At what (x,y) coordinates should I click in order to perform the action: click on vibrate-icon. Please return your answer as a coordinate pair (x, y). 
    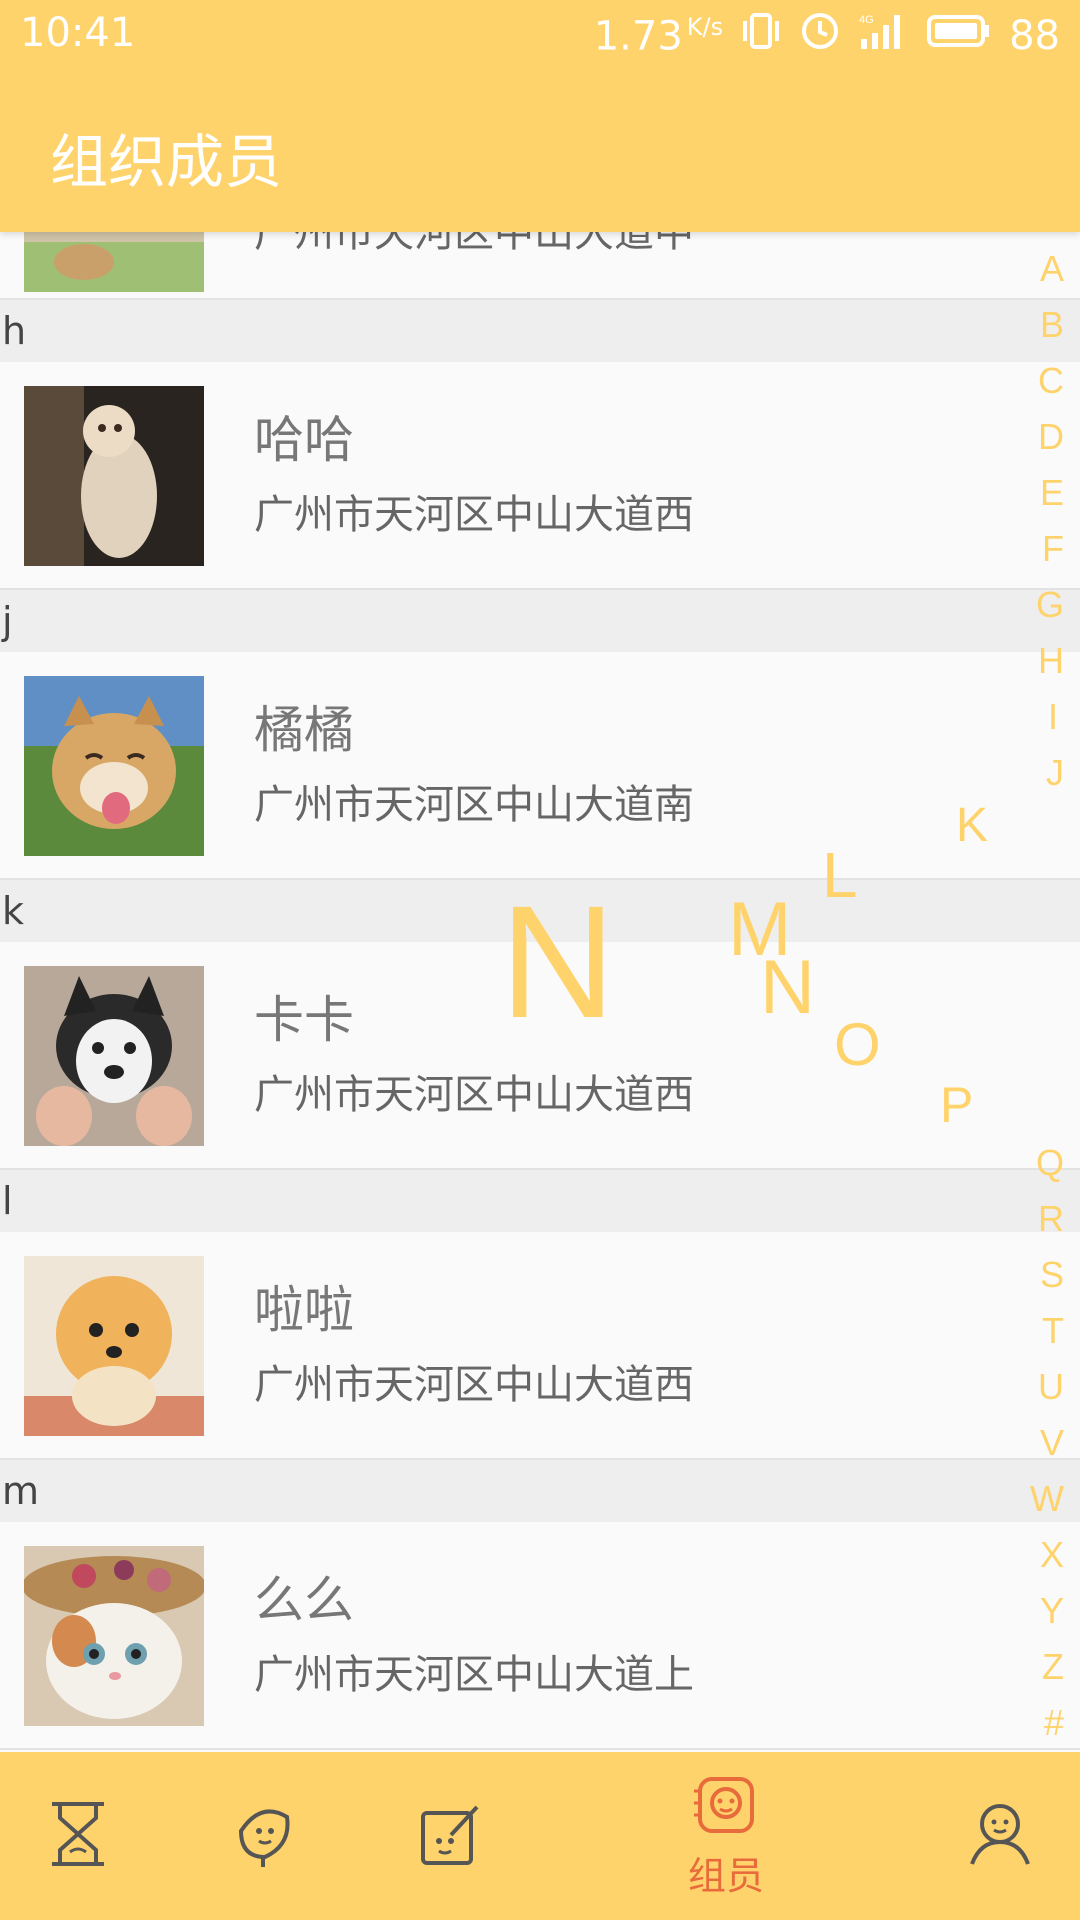
    Looking at the image, I should click on (761, 36).